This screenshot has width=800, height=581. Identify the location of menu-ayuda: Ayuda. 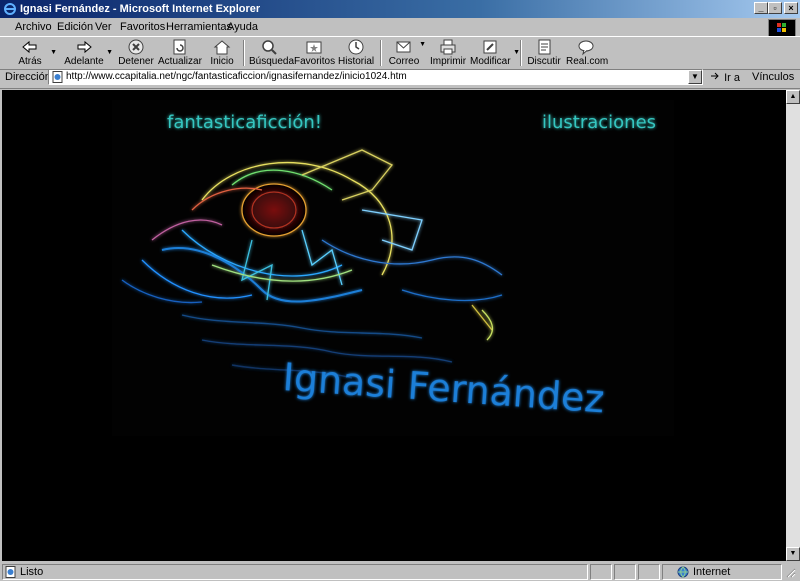
(242, 27).